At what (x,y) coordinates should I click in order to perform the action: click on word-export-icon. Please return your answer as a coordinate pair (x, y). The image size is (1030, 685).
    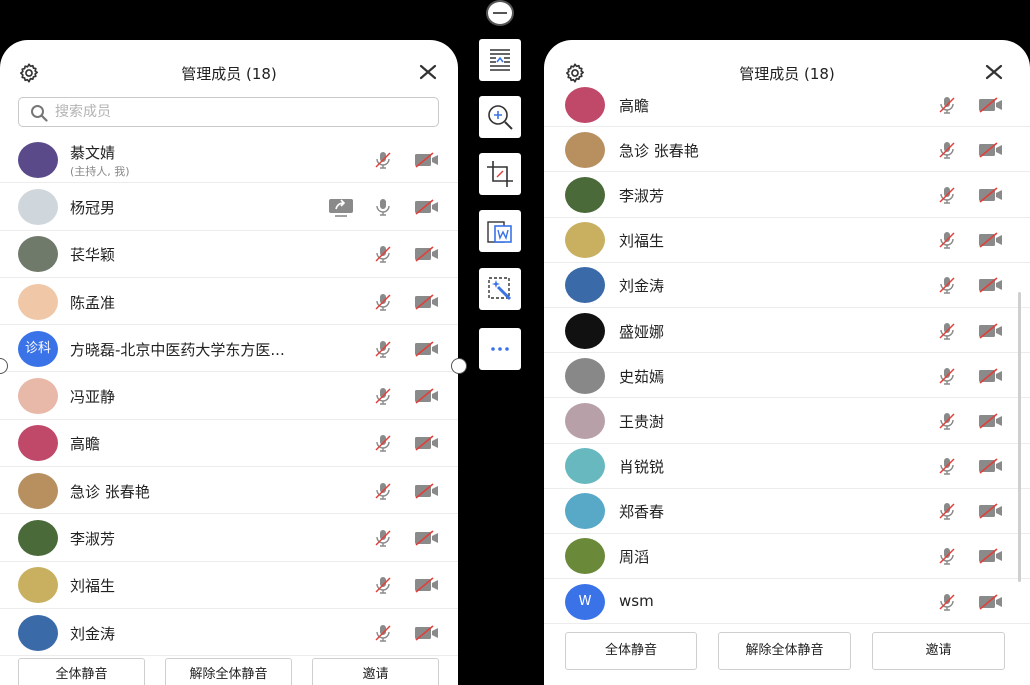
    Looking at the image, I should click on (500, 231).